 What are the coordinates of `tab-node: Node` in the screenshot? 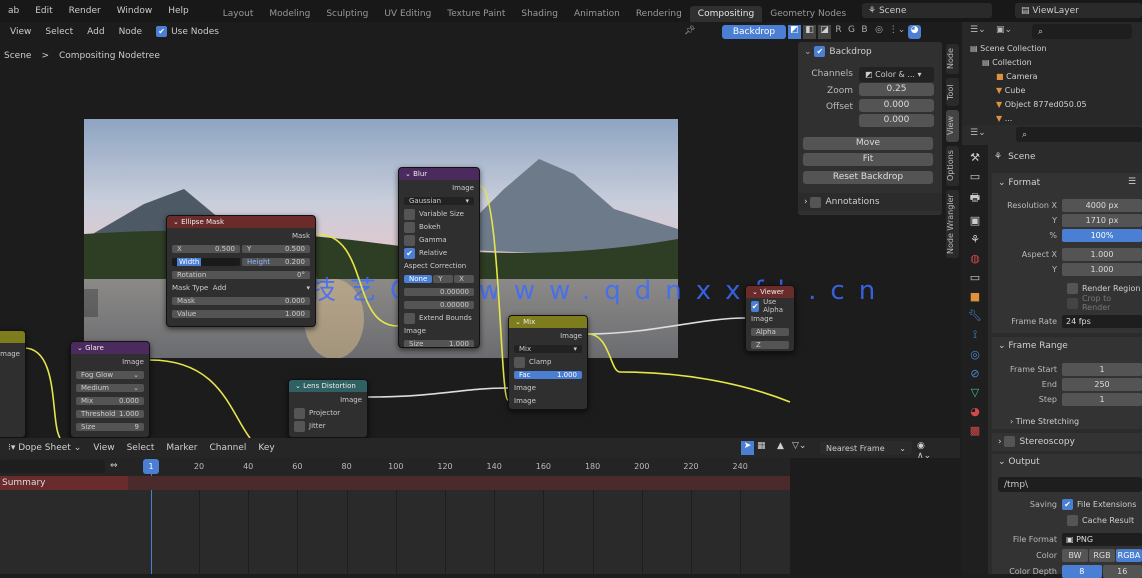 It's located at (952, 59).